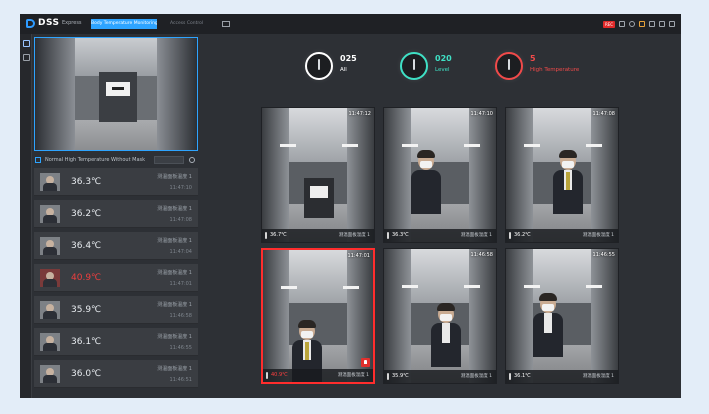 The height and width of the screenshot is (414, 709). Describe the element at coordinates (116, 94) in the screenshot. I see `live-preview` at that location.